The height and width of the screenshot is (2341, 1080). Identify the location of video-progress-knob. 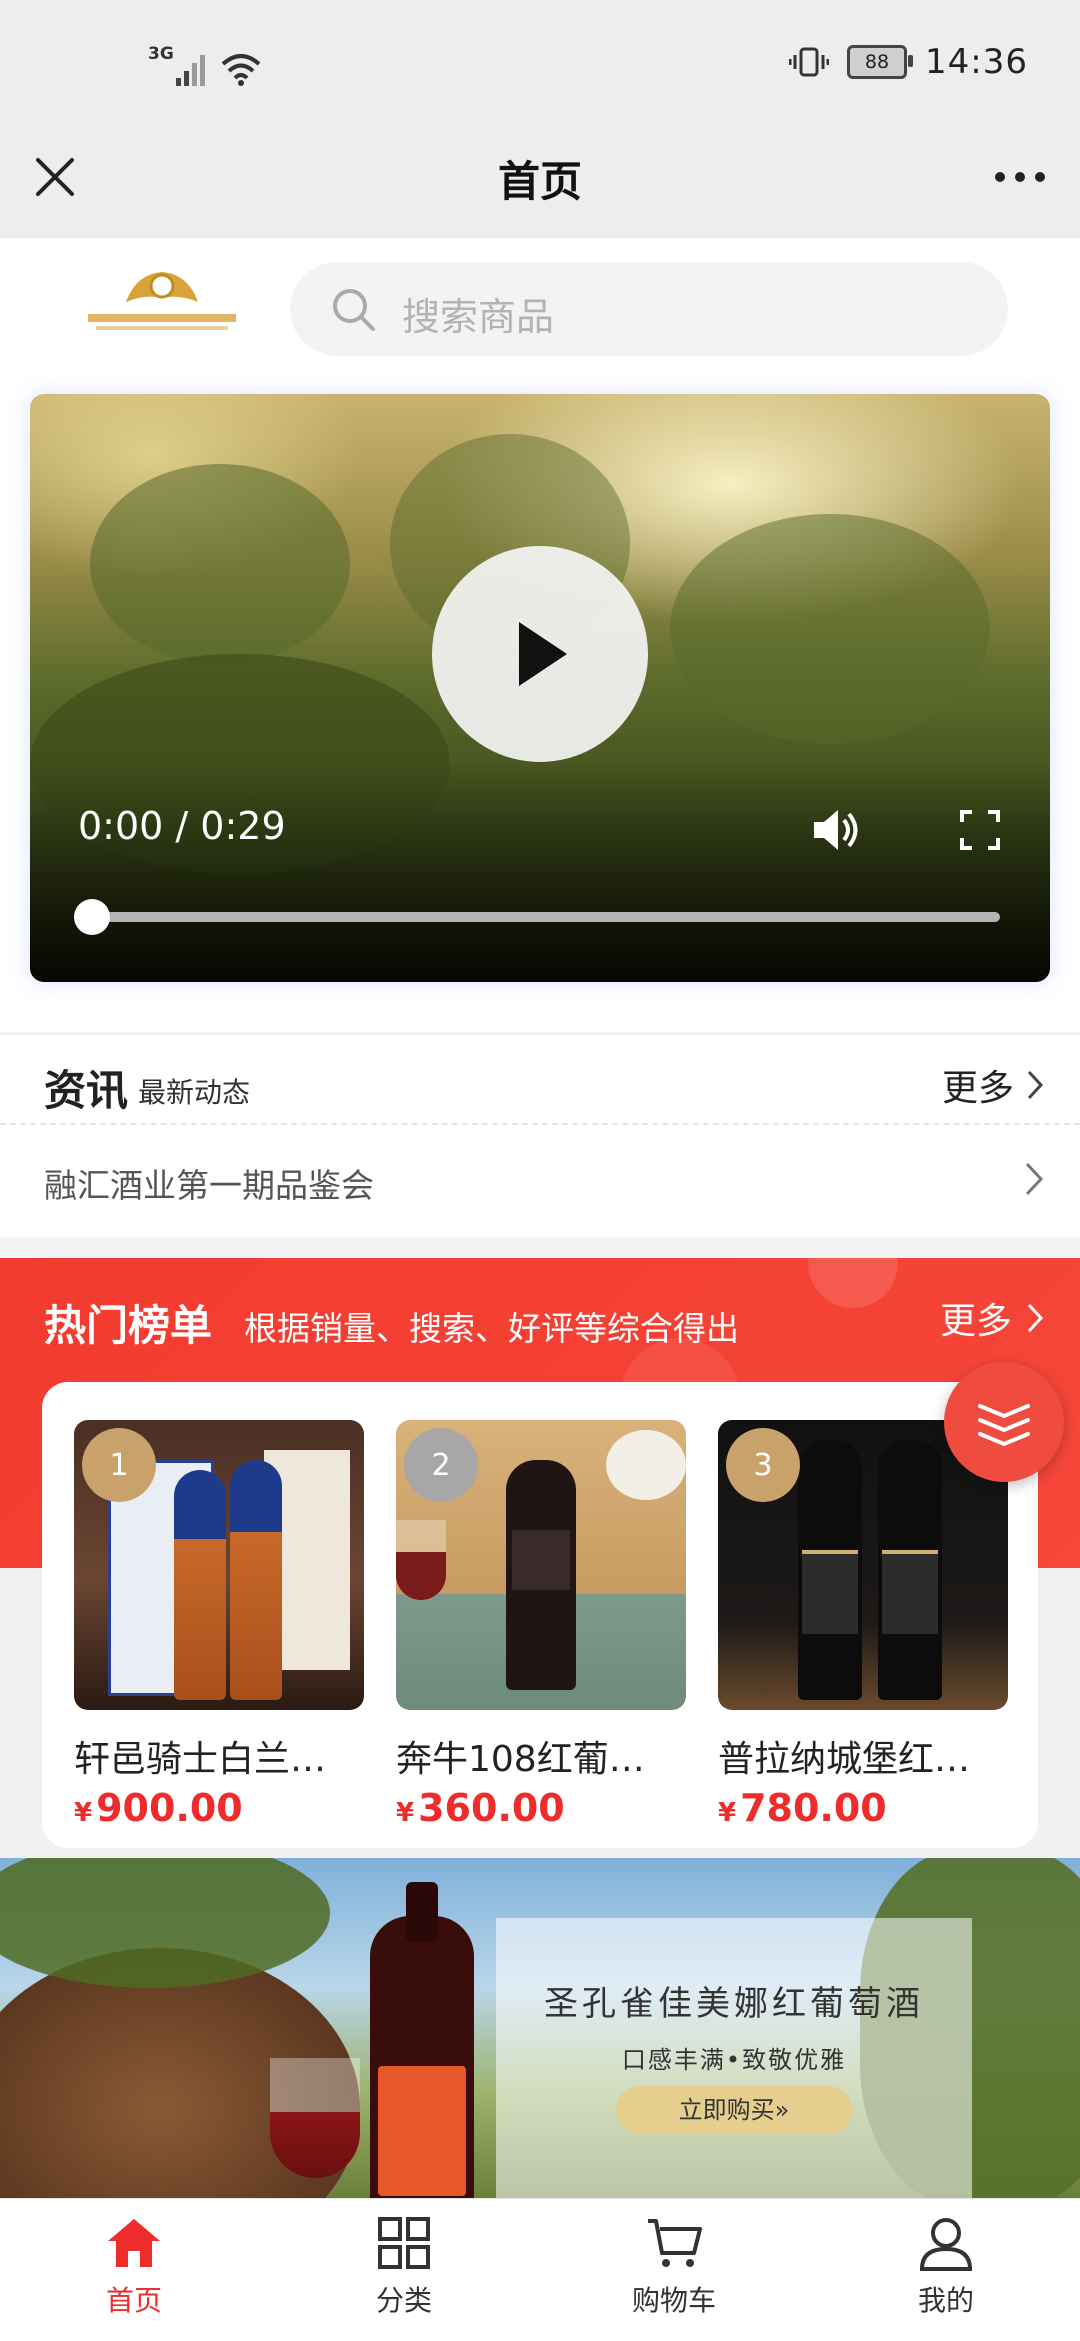
(92, 917).